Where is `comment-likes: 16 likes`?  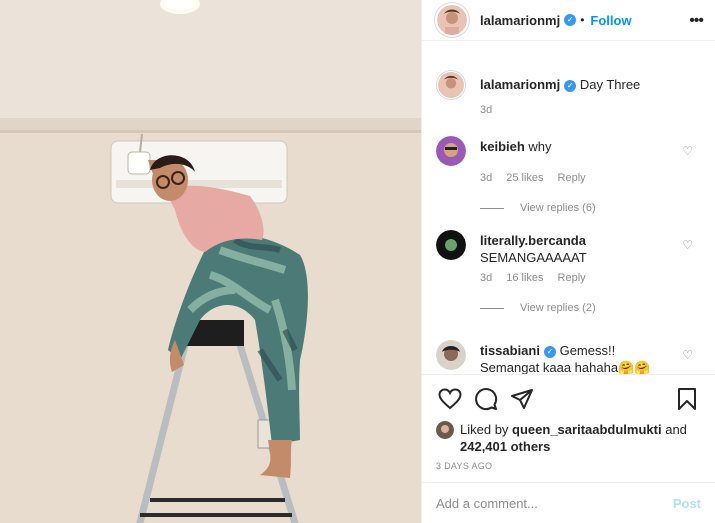 comment-likes: 16 likes is located at coordinates (524, 278).